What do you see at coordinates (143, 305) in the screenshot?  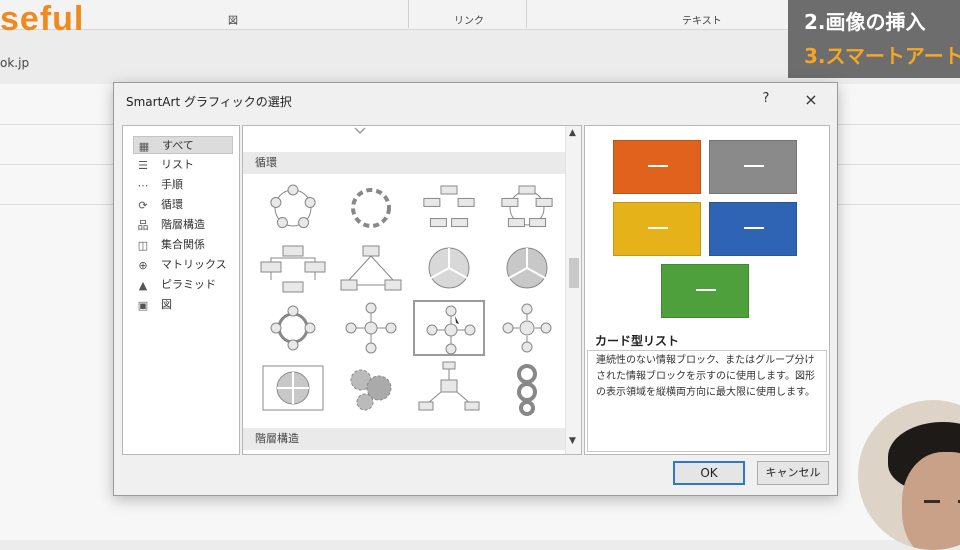 I see `picture-icon: ▣` at bounding box center [143, 305].